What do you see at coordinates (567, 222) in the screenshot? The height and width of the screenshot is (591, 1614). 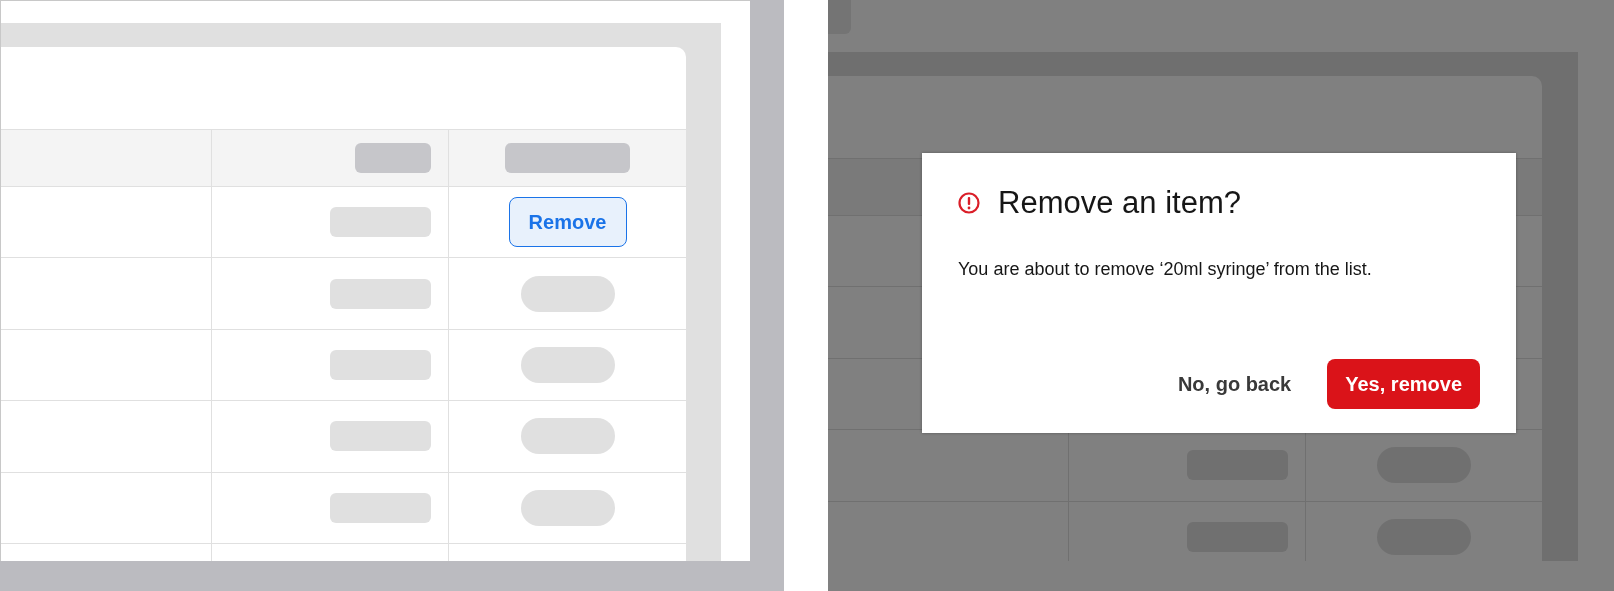 I see `remove-button: Remove` at bounding box center [567, 222].